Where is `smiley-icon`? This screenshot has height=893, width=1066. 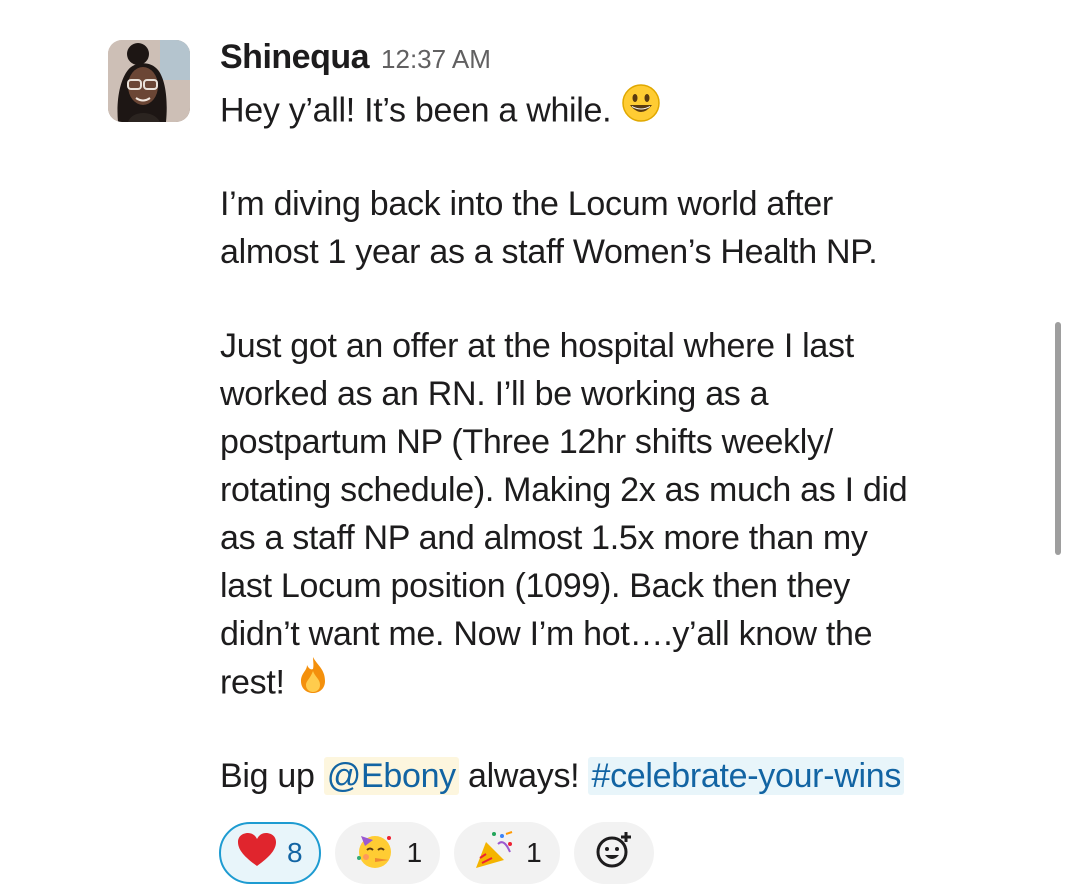 smiley-icon is located at coordinates (641, 109).